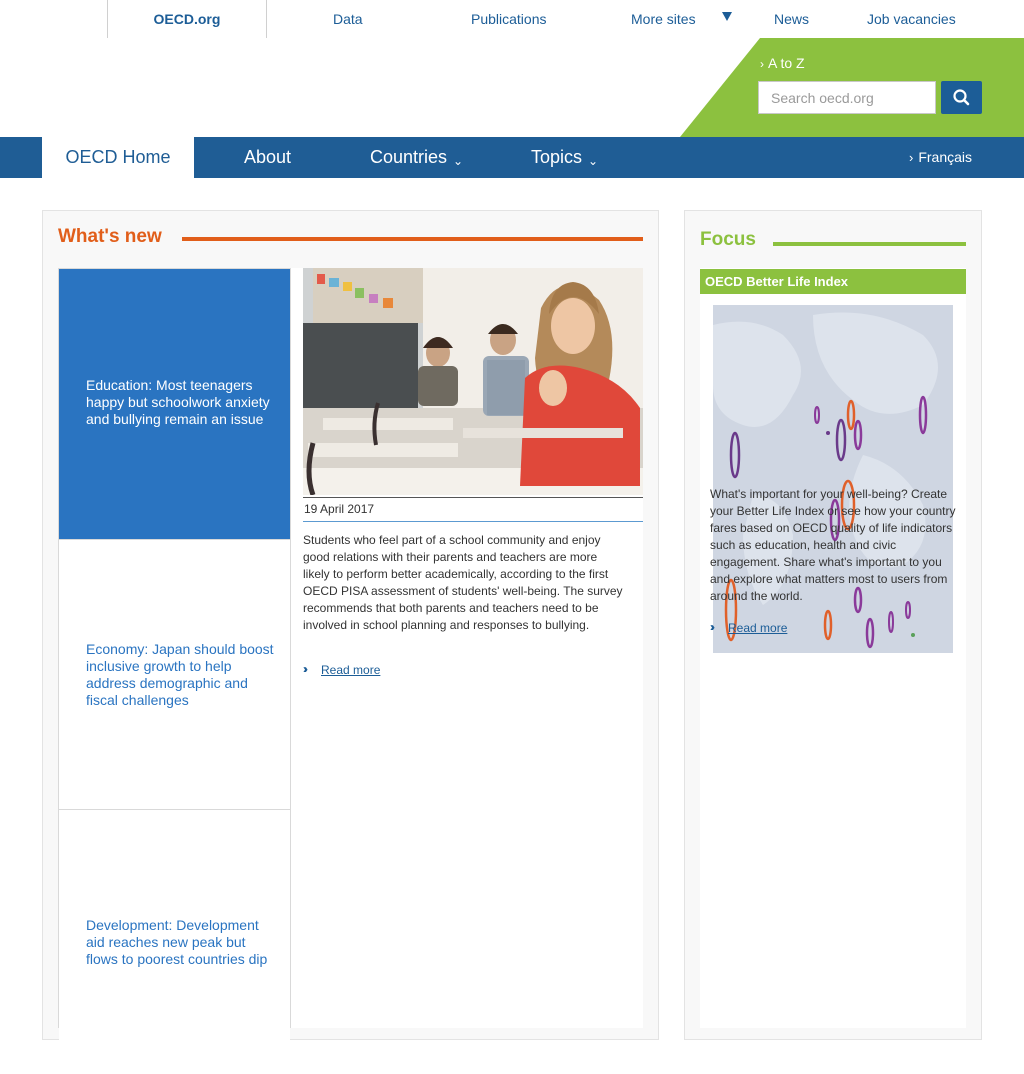 The image size is (1024, 1074). I want to click on top-link-job-vacancies: Job vacancies, so click(911, 19).